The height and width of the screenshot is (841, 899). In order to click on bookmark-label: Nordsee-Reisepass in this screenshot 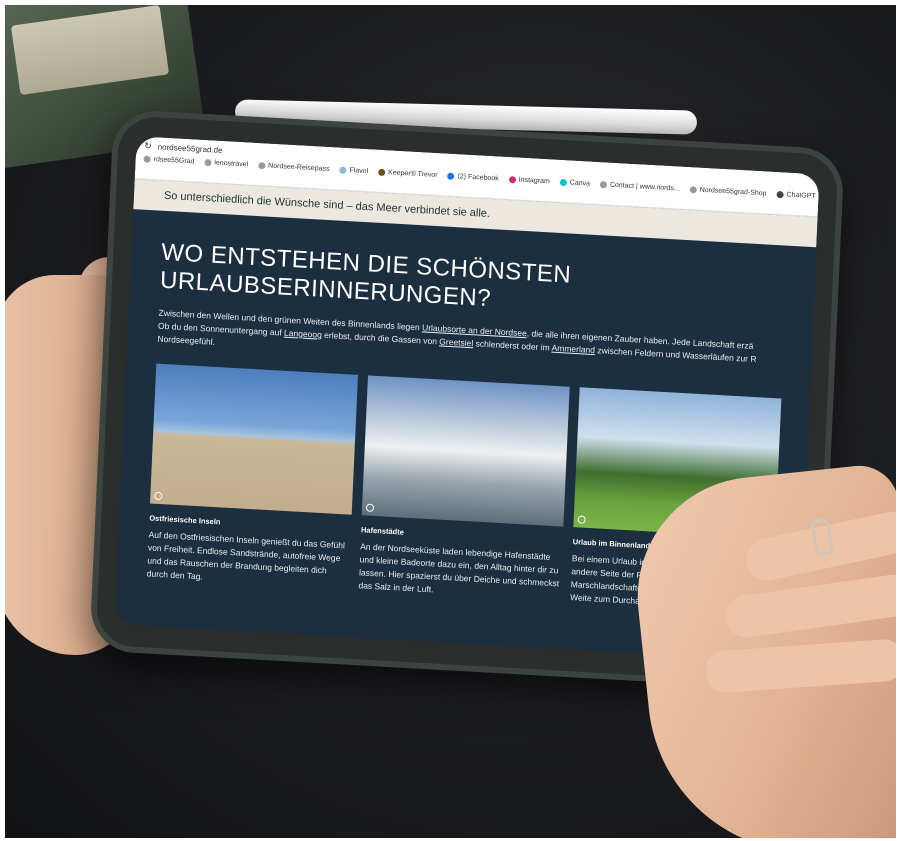, I will do `click(298, 167)`.